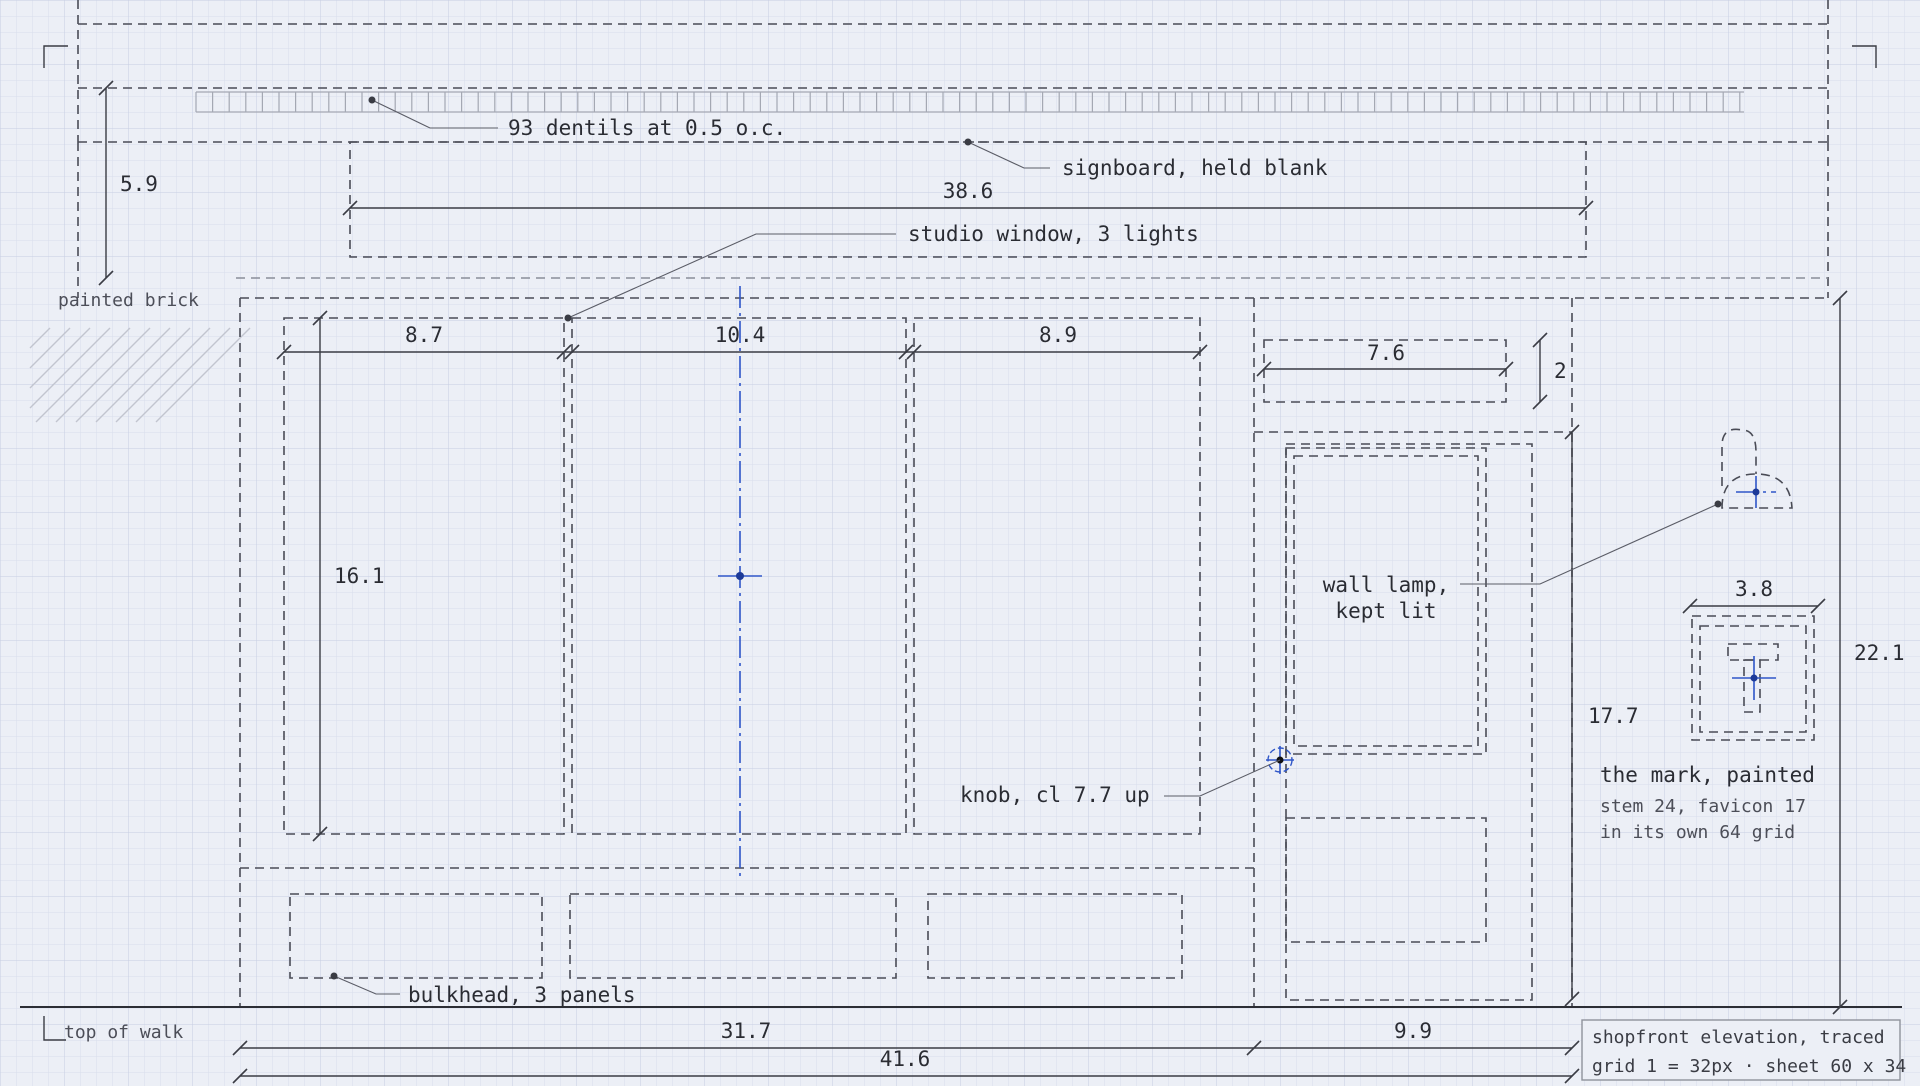 This screenshot has height=1086, width=1920. What do you see at coordinates (1560, 371) in the screenshot?
I see `dim-transom-height: 2` at bounding box center [1560, 371].